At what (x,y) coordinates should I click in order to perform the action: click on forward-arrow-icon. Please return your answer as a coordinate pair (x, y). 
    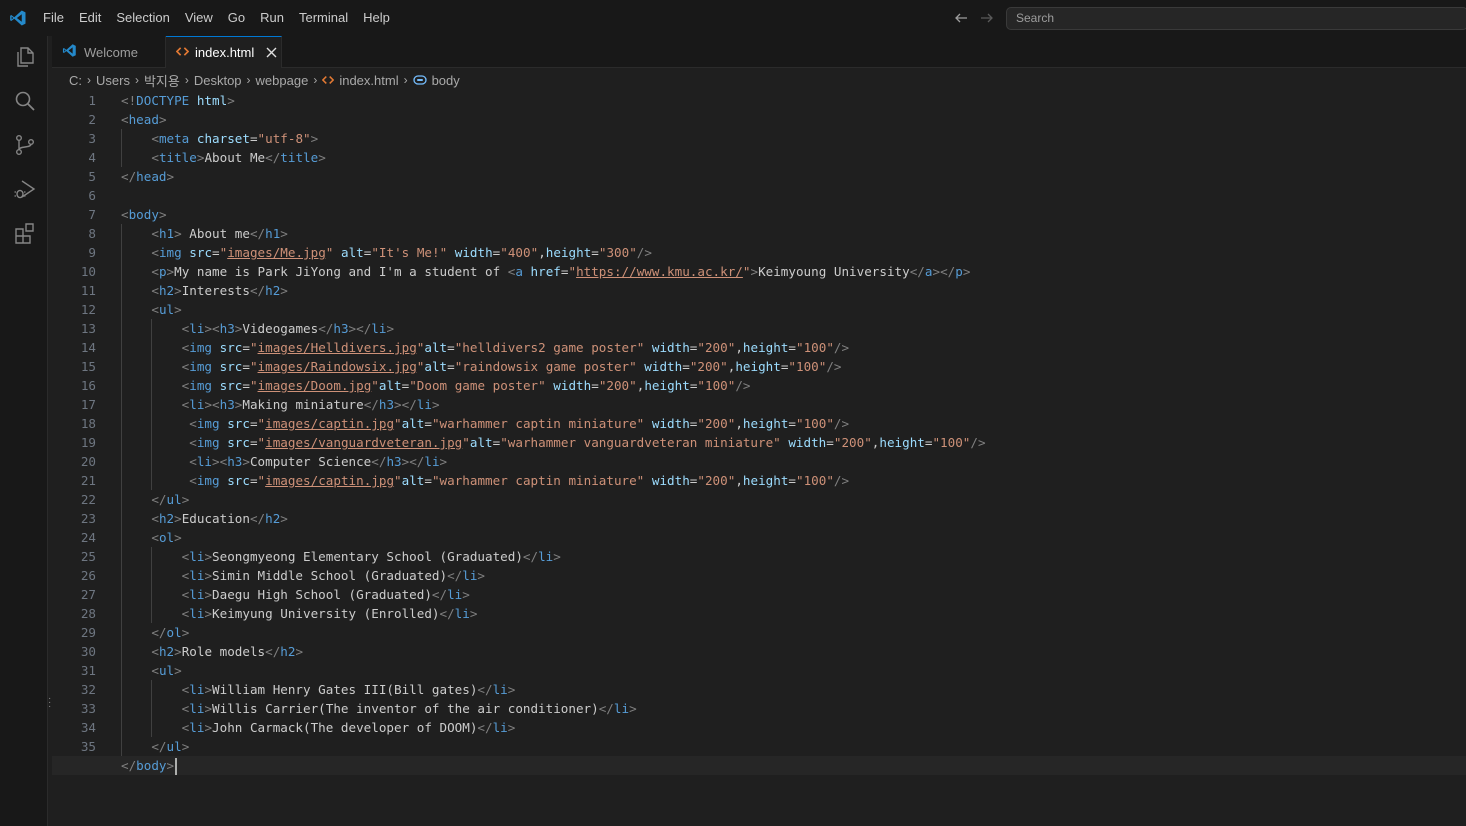
    Looking at the image, I should click on (987, 18).